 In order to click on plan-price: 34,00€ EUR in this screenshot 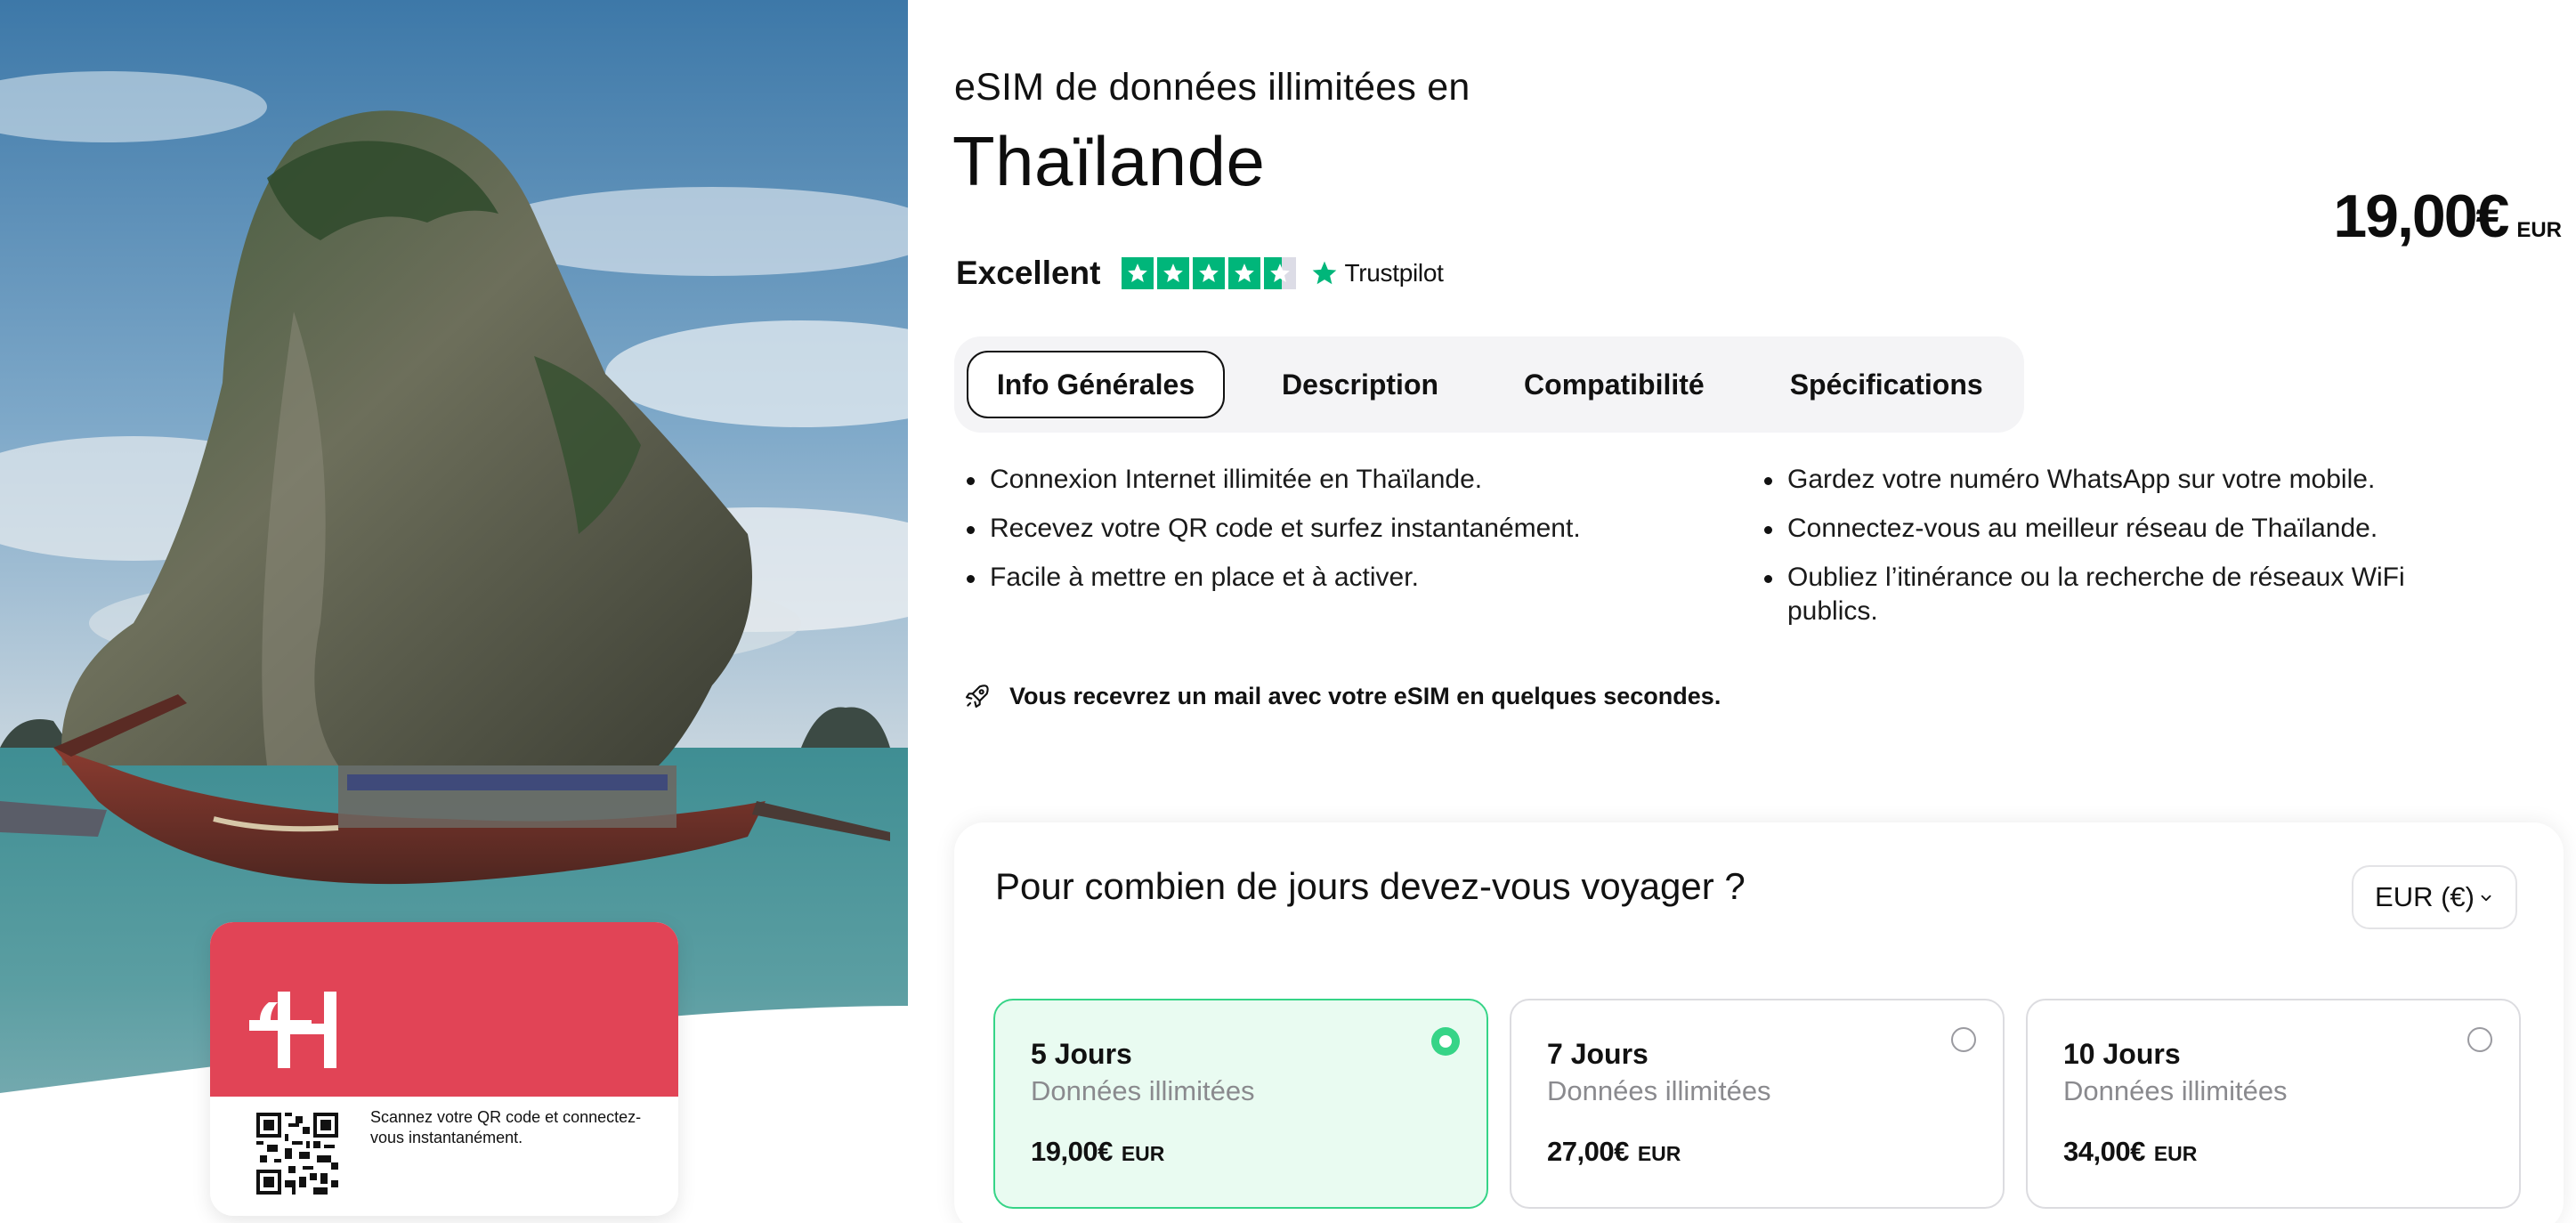, I will do `click(2130, 1152)`.